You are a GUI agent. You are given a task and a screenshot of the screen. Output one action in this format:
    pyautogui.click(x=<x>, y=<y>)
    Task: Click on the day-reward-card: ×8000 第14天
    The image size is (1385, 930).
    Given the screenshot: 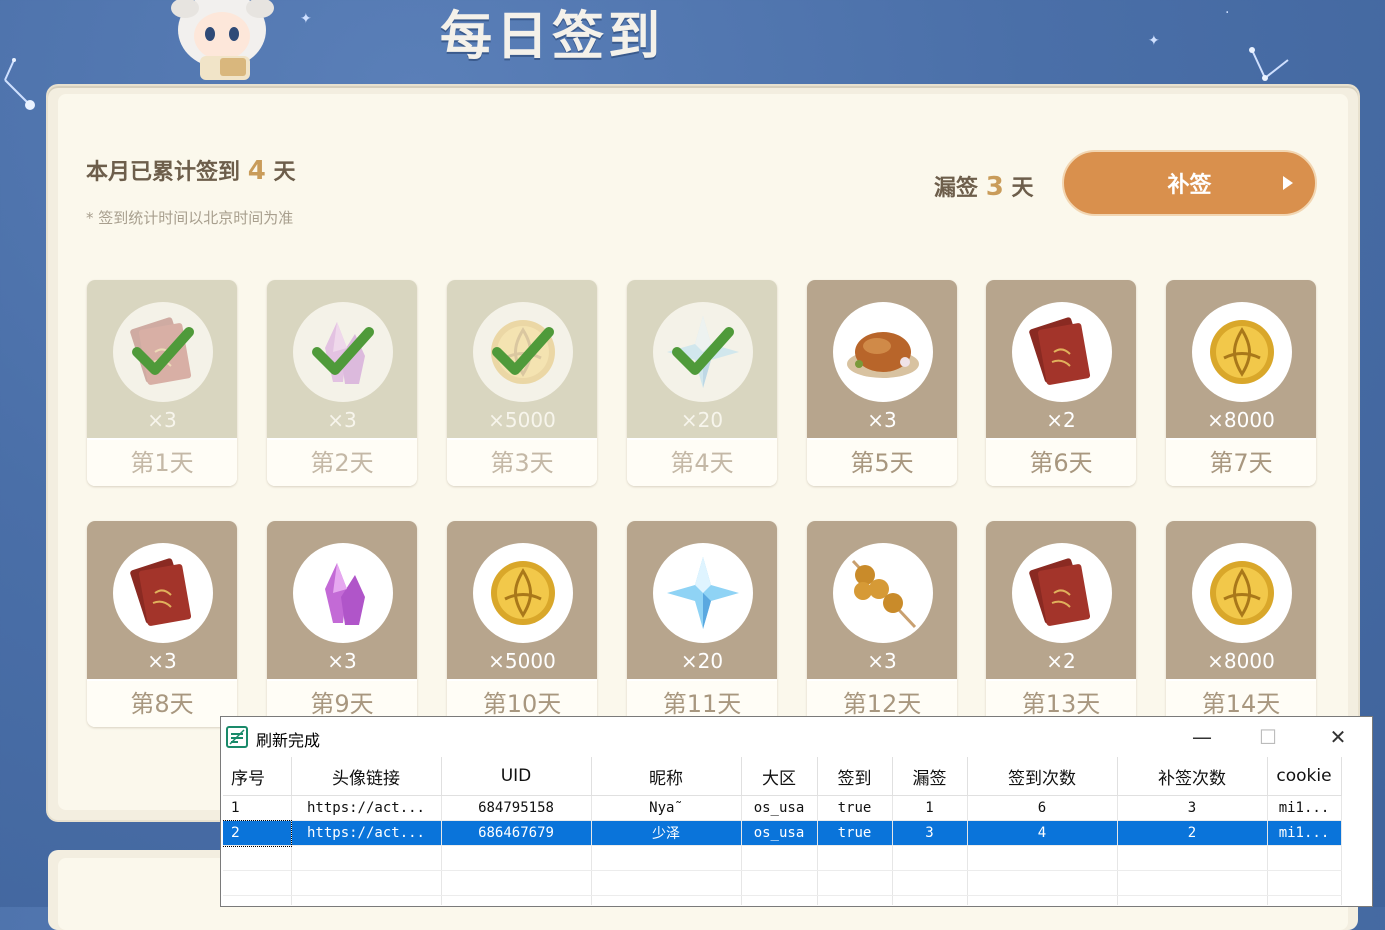 What is the action you would take?
    pyautogui.click(x=1241, y=624)
    